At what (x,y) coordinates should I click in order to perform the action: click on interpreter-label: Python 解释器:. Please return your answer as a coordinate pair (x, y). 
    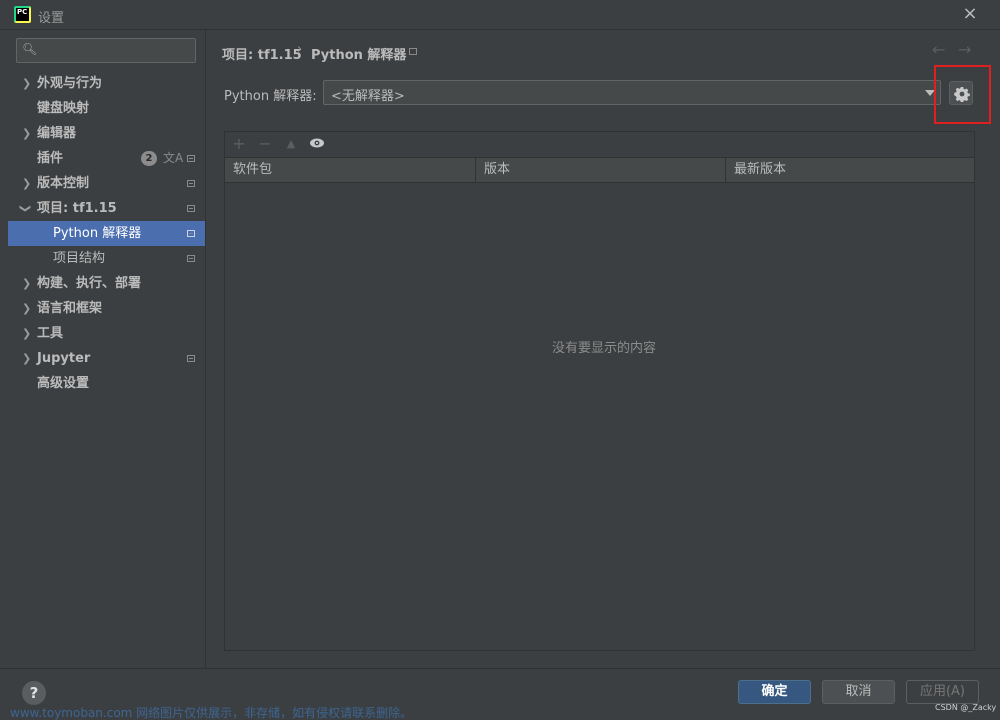
    Looking at the image, I should click on (270, 96).